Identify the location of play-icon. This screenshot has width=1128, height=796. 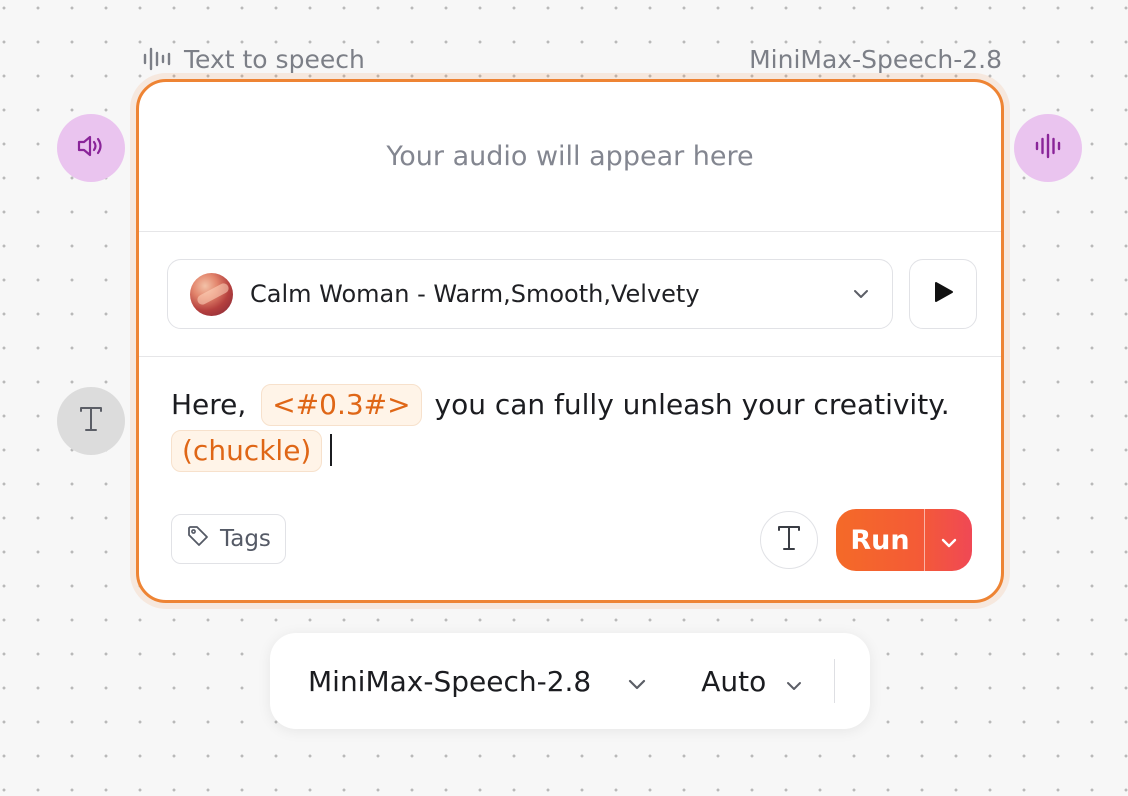
(943, 294).